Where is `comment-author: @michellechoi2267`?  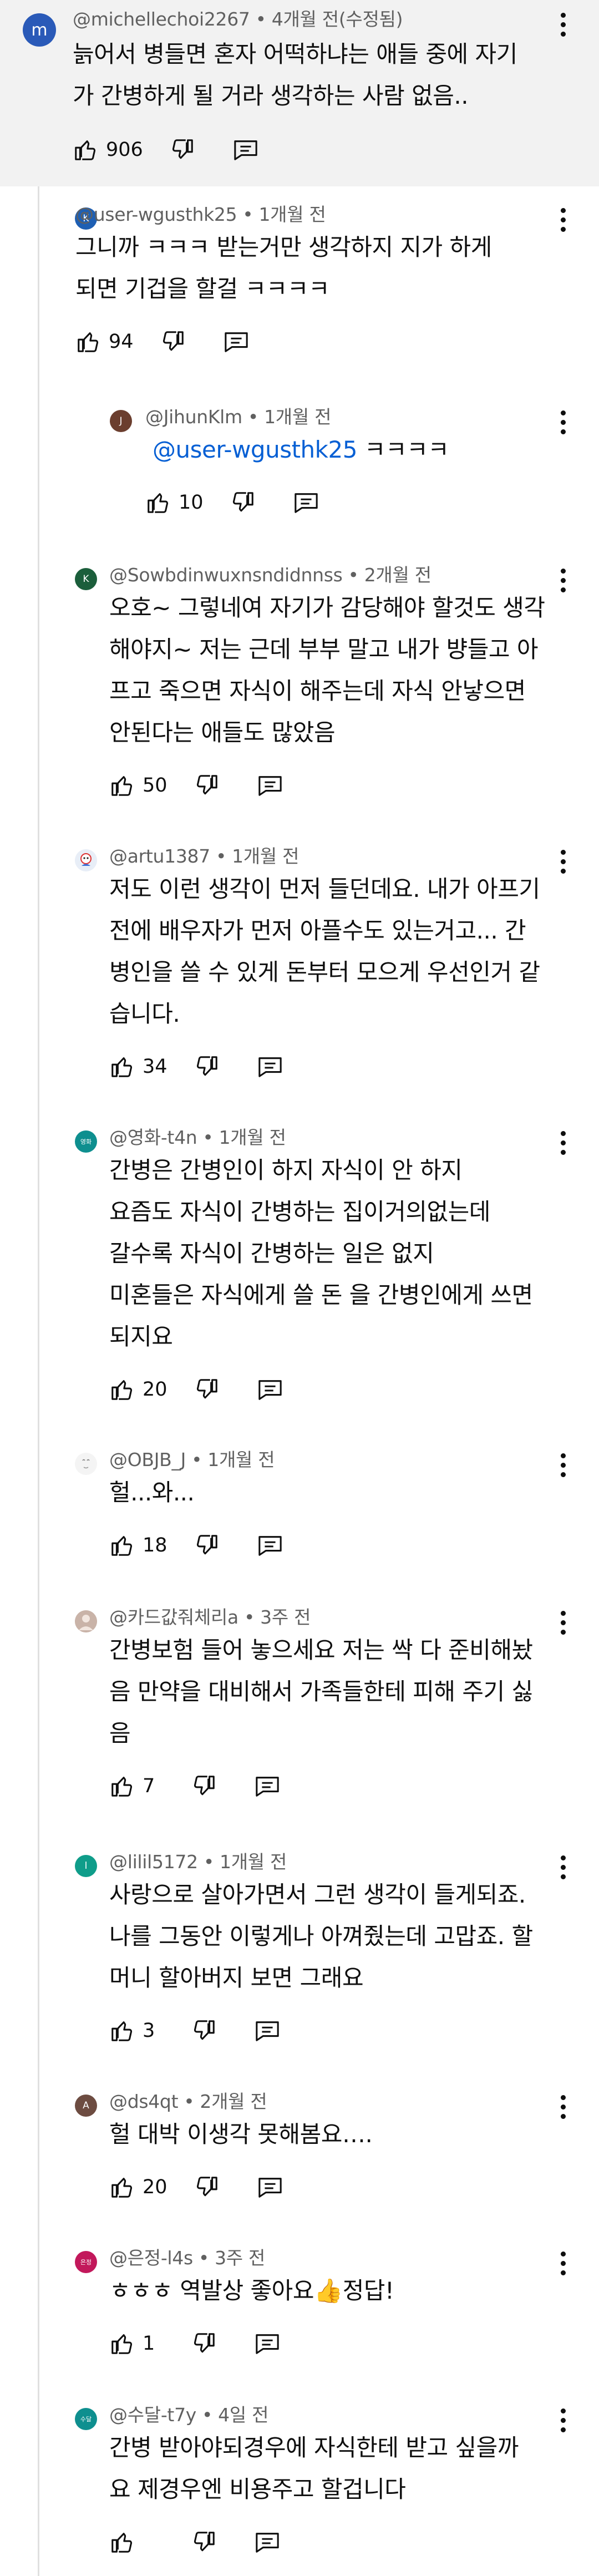 comment-author: @michellechoi2267 is located at coordinates (161, 19).